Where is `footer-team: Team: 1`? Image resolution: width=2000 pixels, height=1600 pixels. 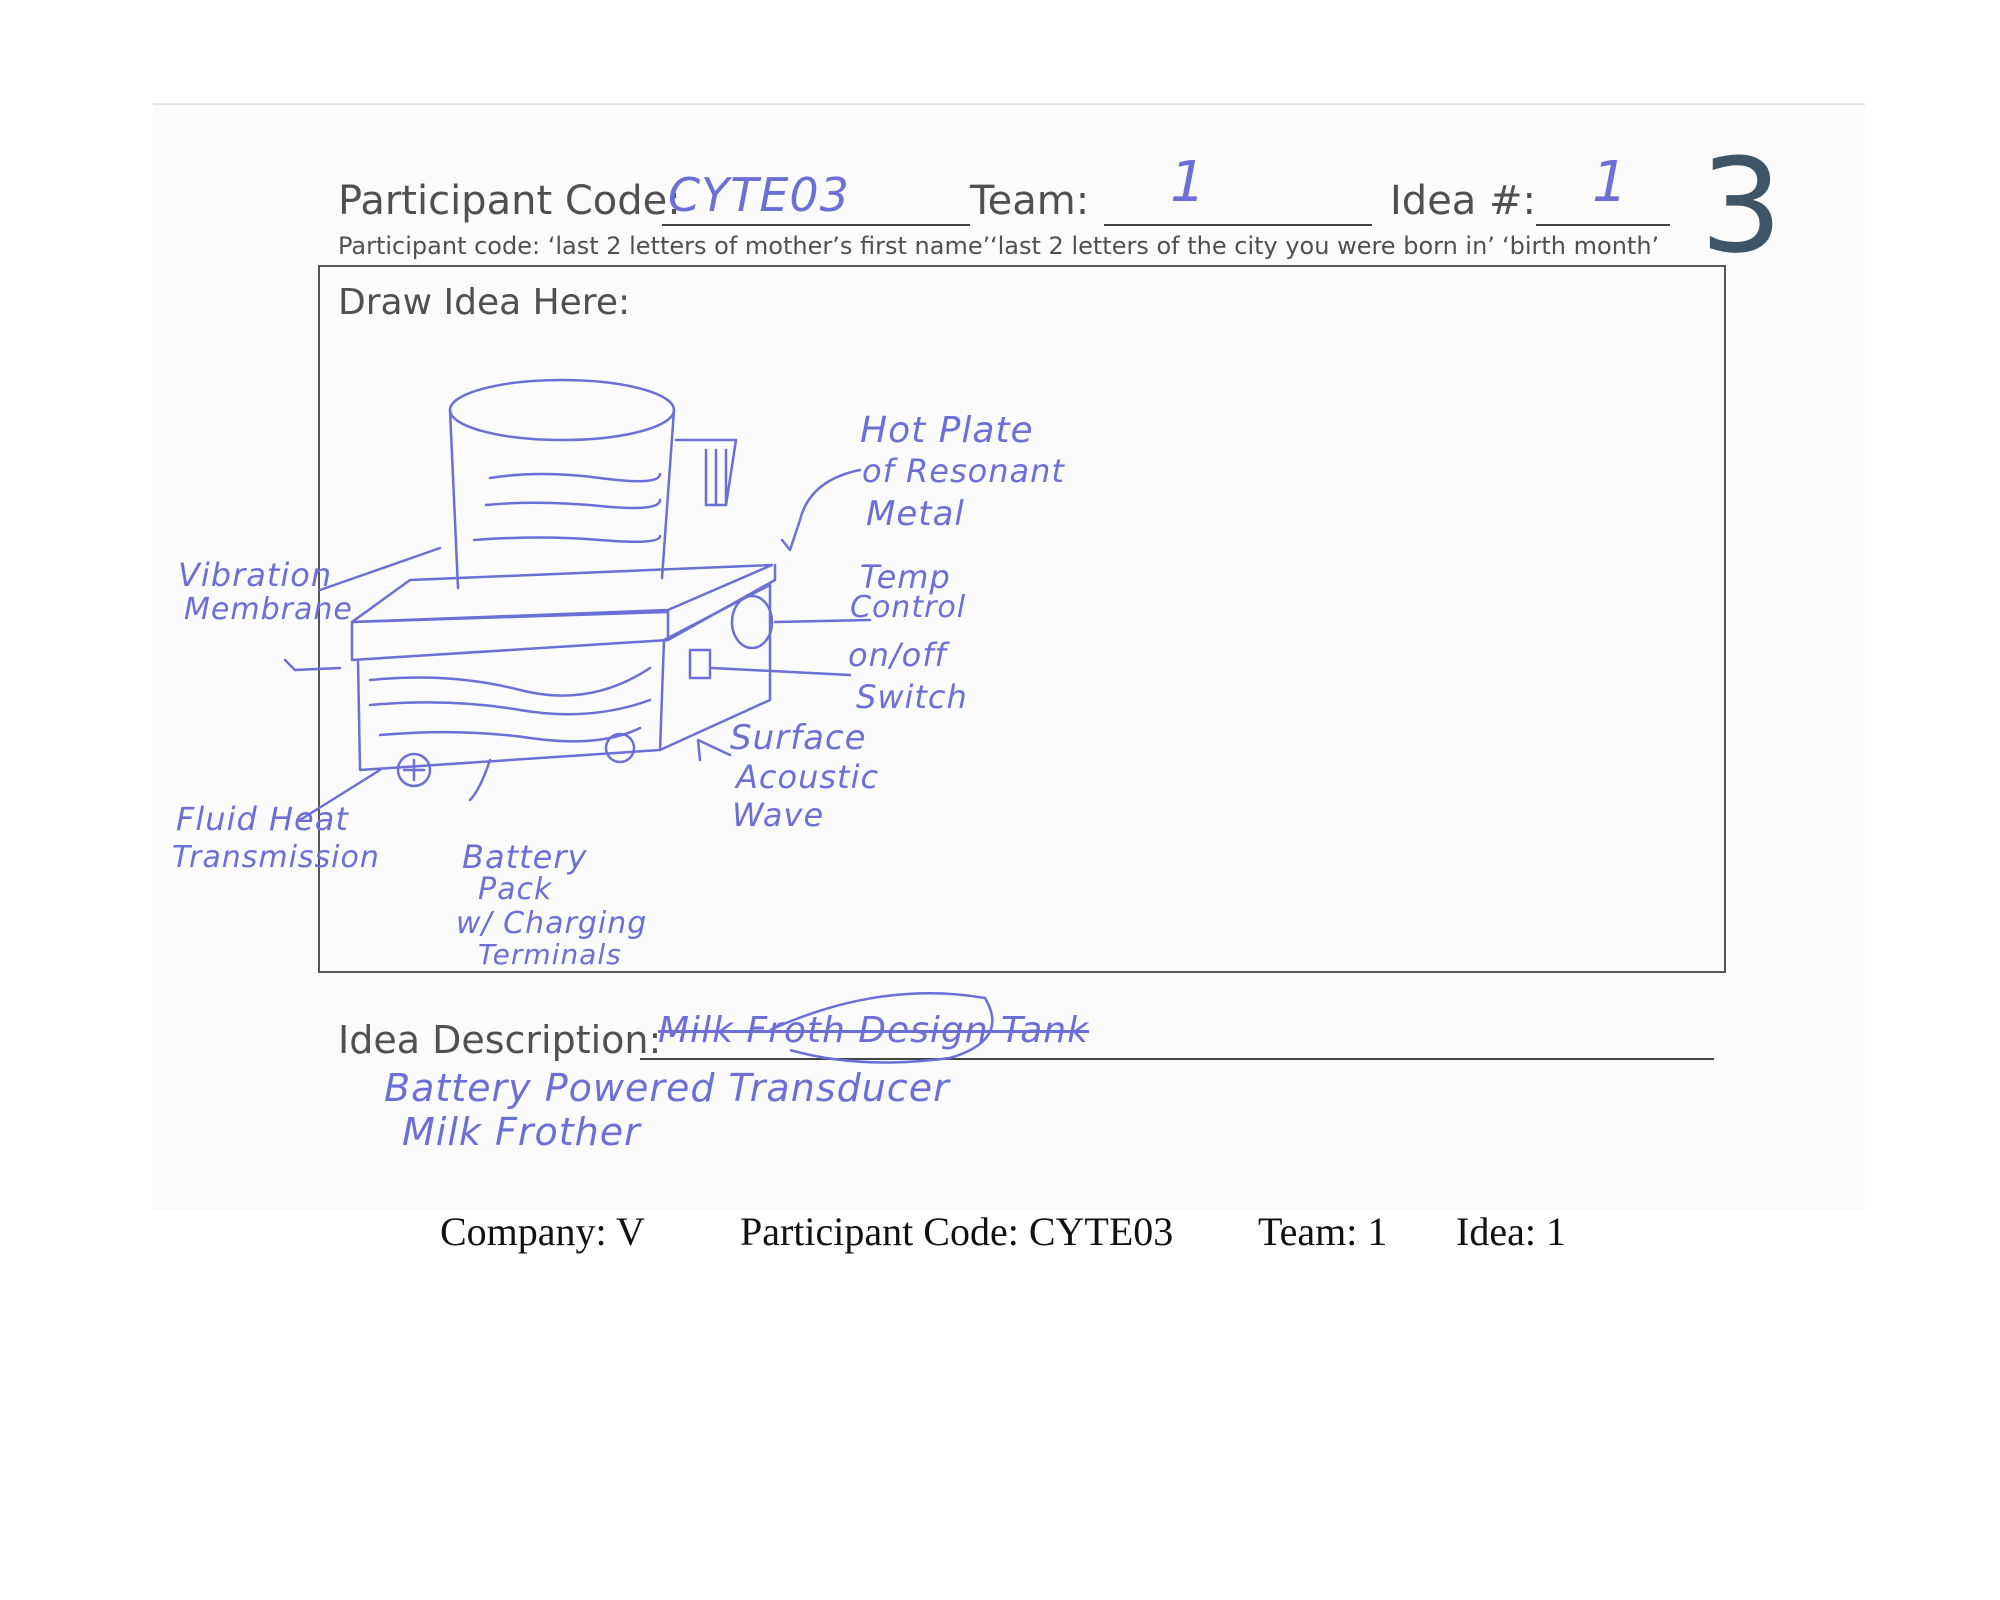 footer-team: Team: 1 is located at coordinates (1323, 1231).